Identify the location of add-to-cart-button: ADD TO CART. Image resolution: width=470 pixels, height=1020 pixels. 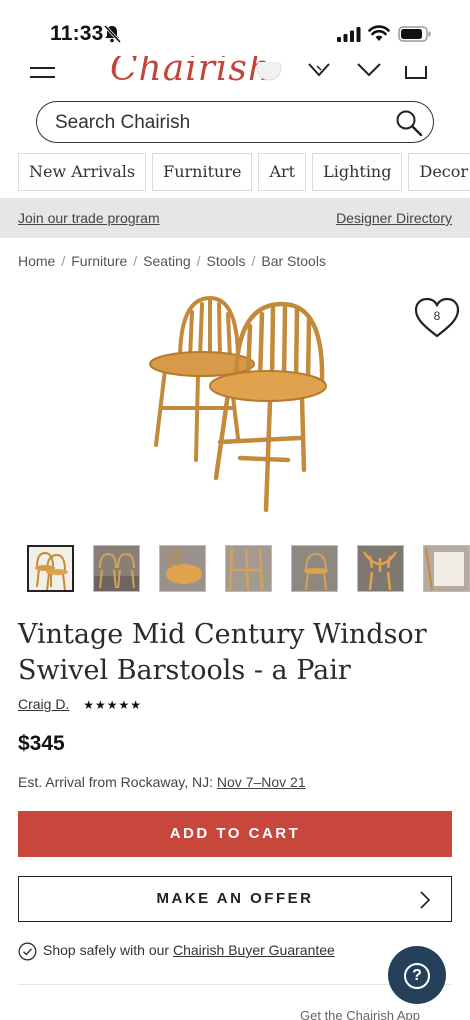
(235, 834).